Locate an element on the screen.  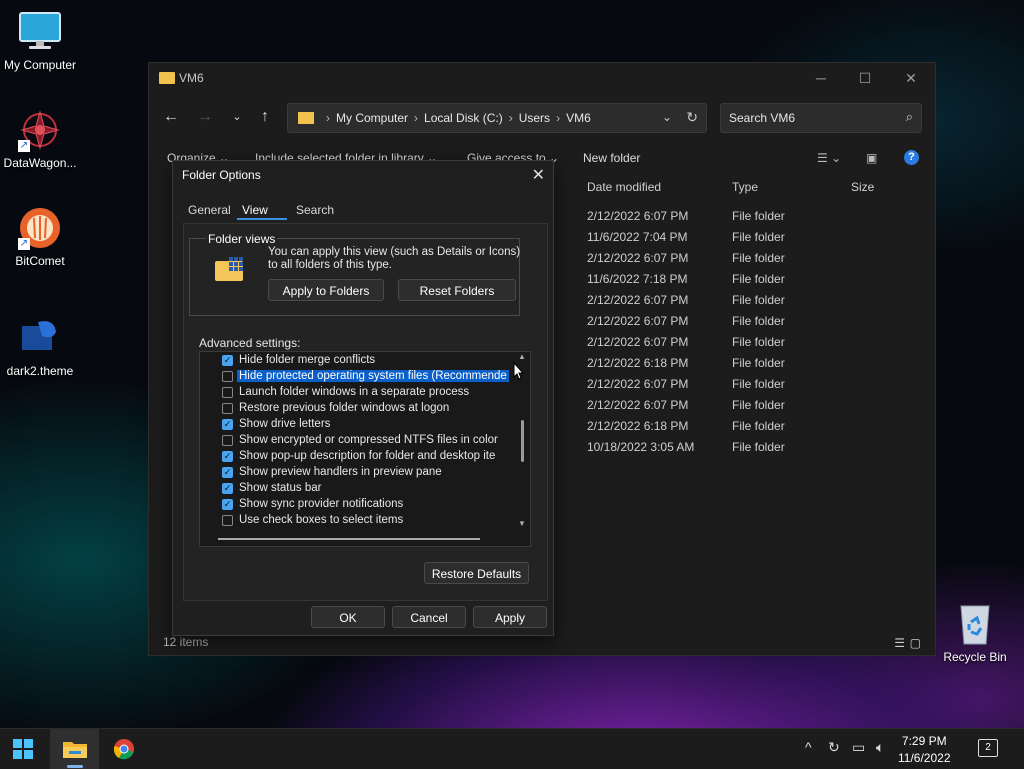
column-header-date: Date modified is located at coordinates (624, 187).